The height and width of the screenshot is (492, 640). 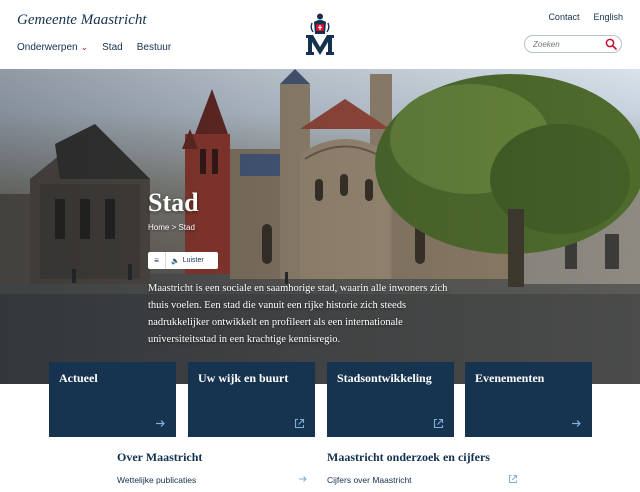 I want to click on link-wettelijke-publicaties: Wettelijke publicaties, so click(x=156, y=480).